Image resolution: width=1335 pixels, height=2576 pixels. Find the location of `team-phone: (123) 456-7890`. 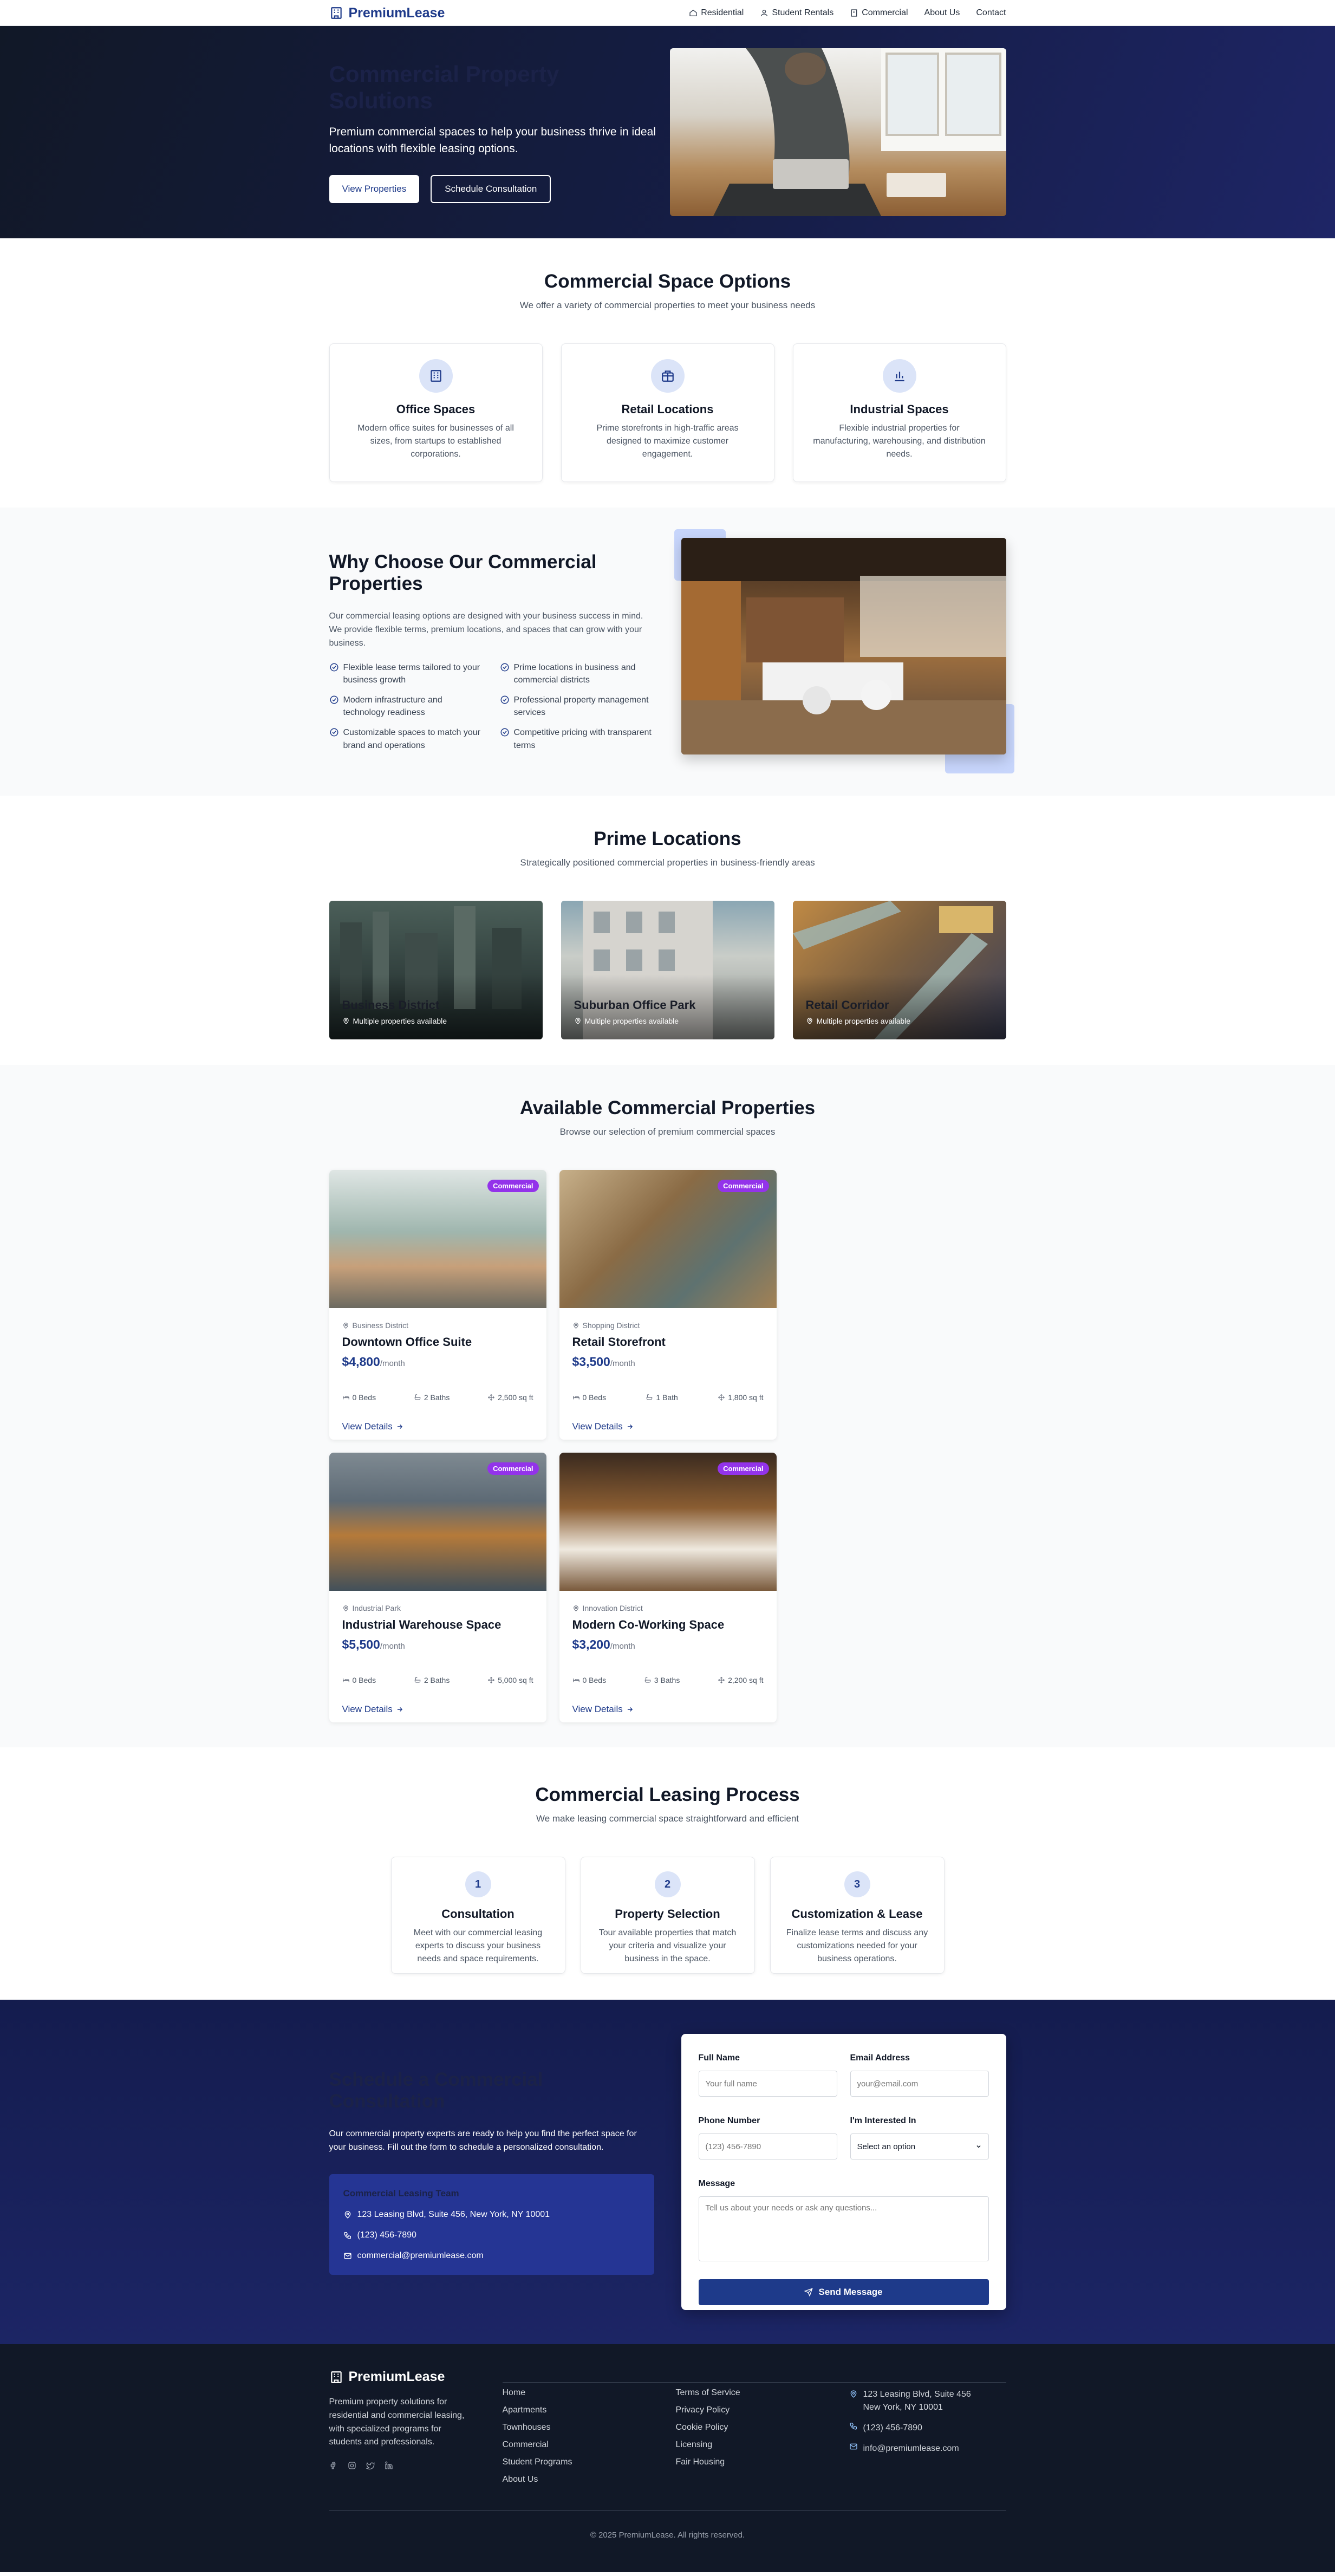

team-phone: (123) 456-7890 is located at coordinates (491, 2235).